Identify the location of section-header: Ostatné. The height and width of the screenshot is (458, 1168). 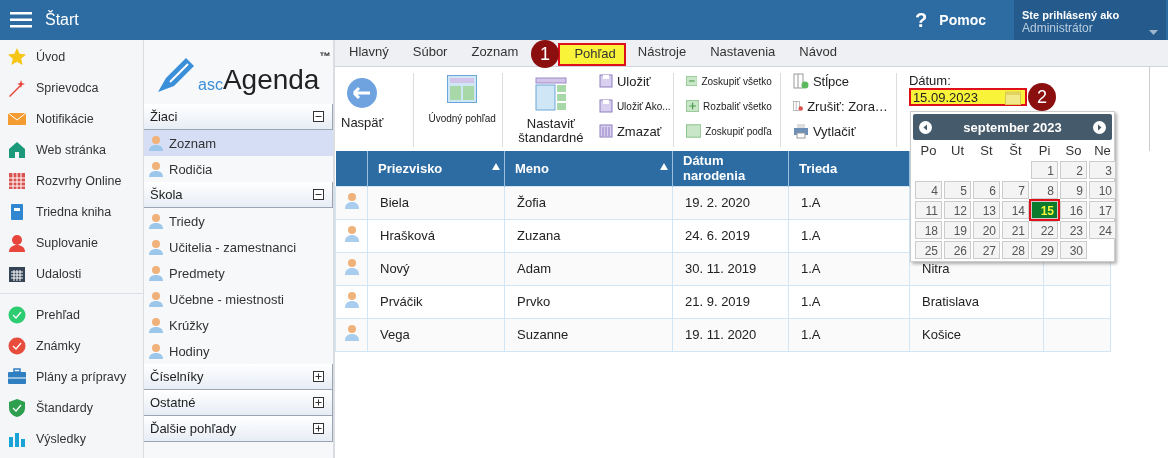
(238, 403).